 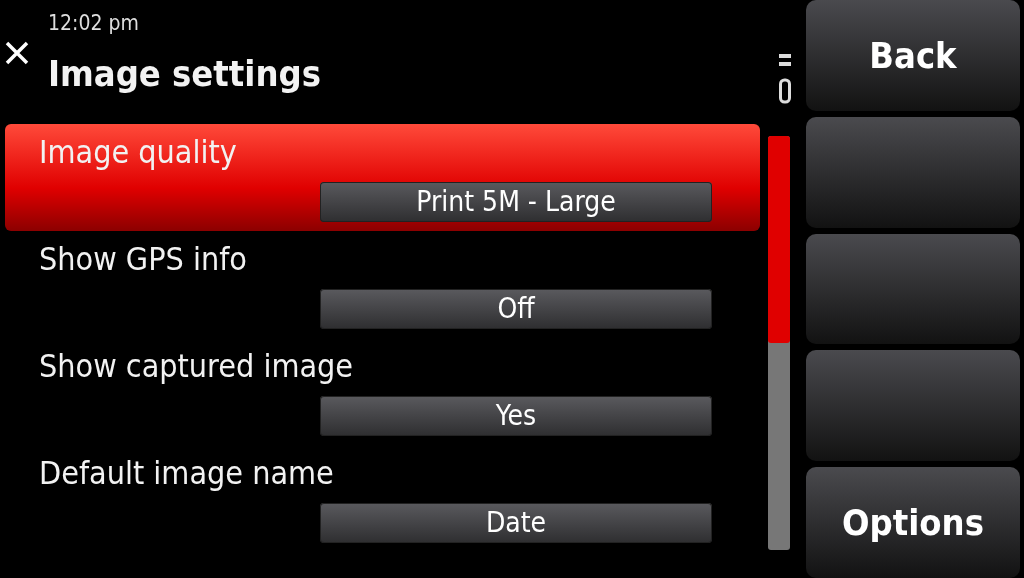 What do you see at coordinates (382, 498) in the screenshot?
I see `setting-row: Default image name Date` at bounding box center [382, 498].